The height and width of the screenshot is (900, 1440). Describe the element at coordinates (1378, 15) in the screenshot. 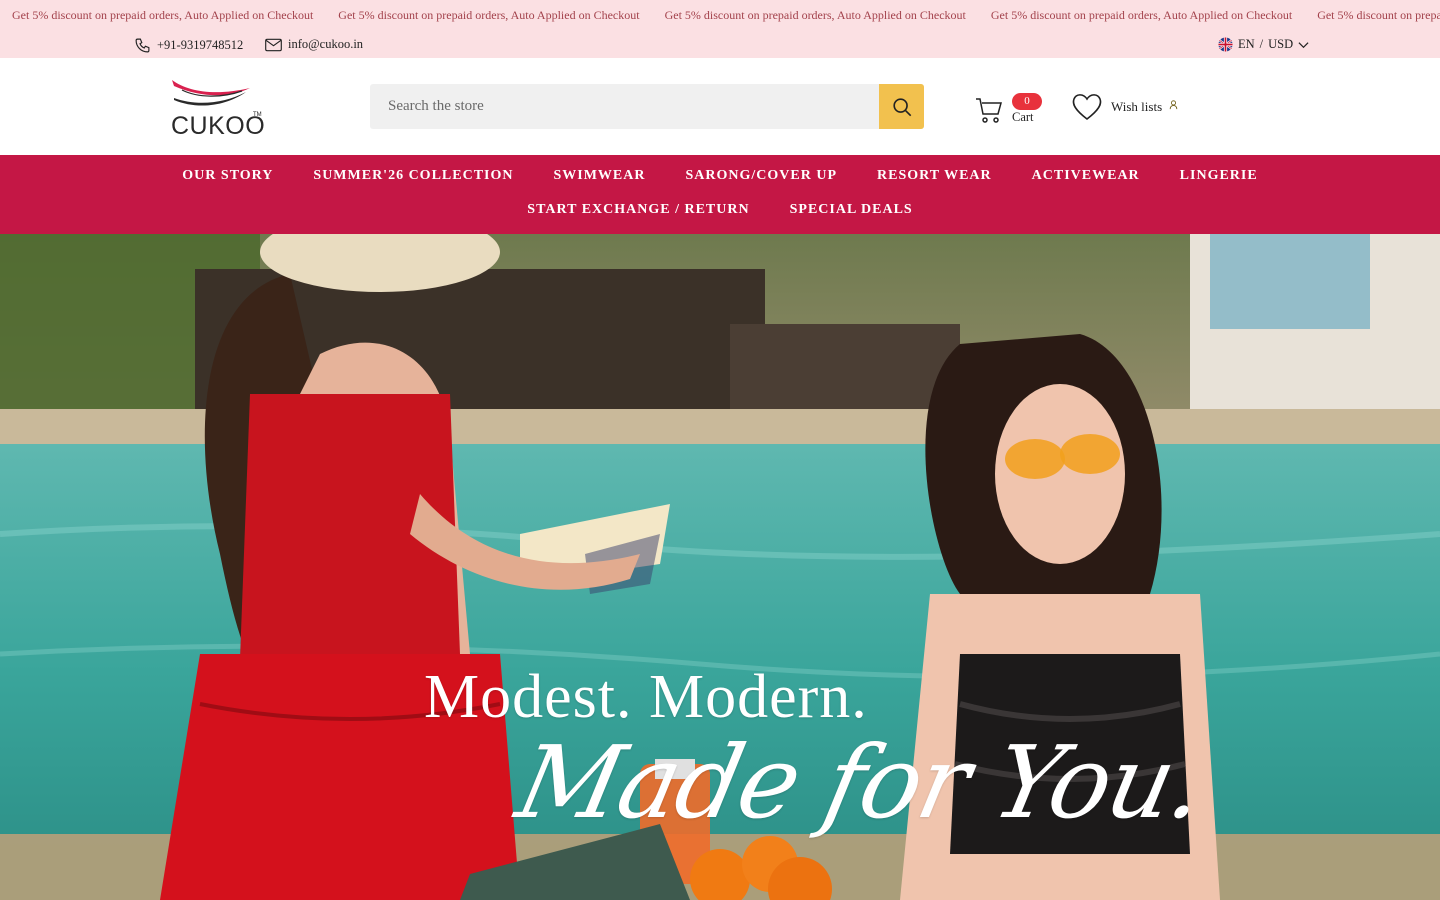

I see `announcement-message: Get 5% discount on prepa` at that location.